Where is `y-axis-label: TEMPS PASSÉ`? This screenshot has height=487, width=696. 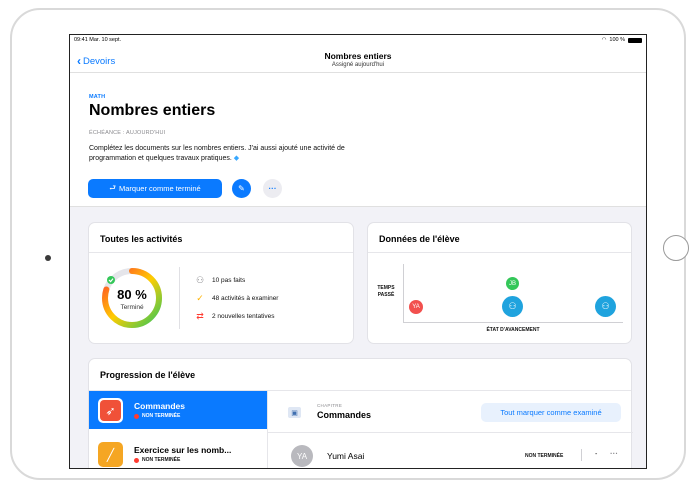 y-axis-label: TEMPS PASSÉ is located at coordinates (386, 291).